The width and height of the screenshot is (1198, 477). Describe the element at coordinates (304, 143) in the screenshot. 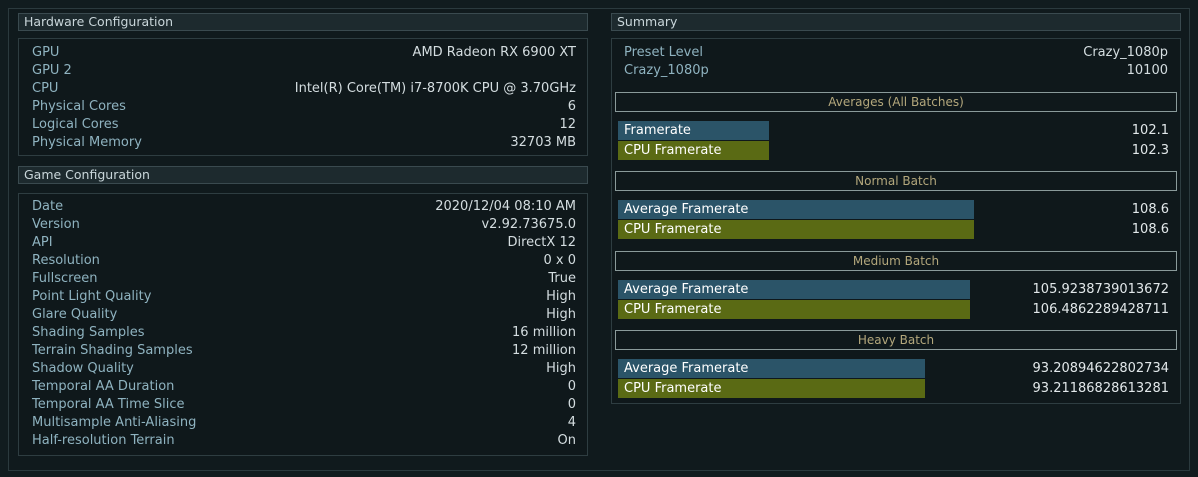

I see `hardware-row: Physical Memory 32703 MB` at that location.